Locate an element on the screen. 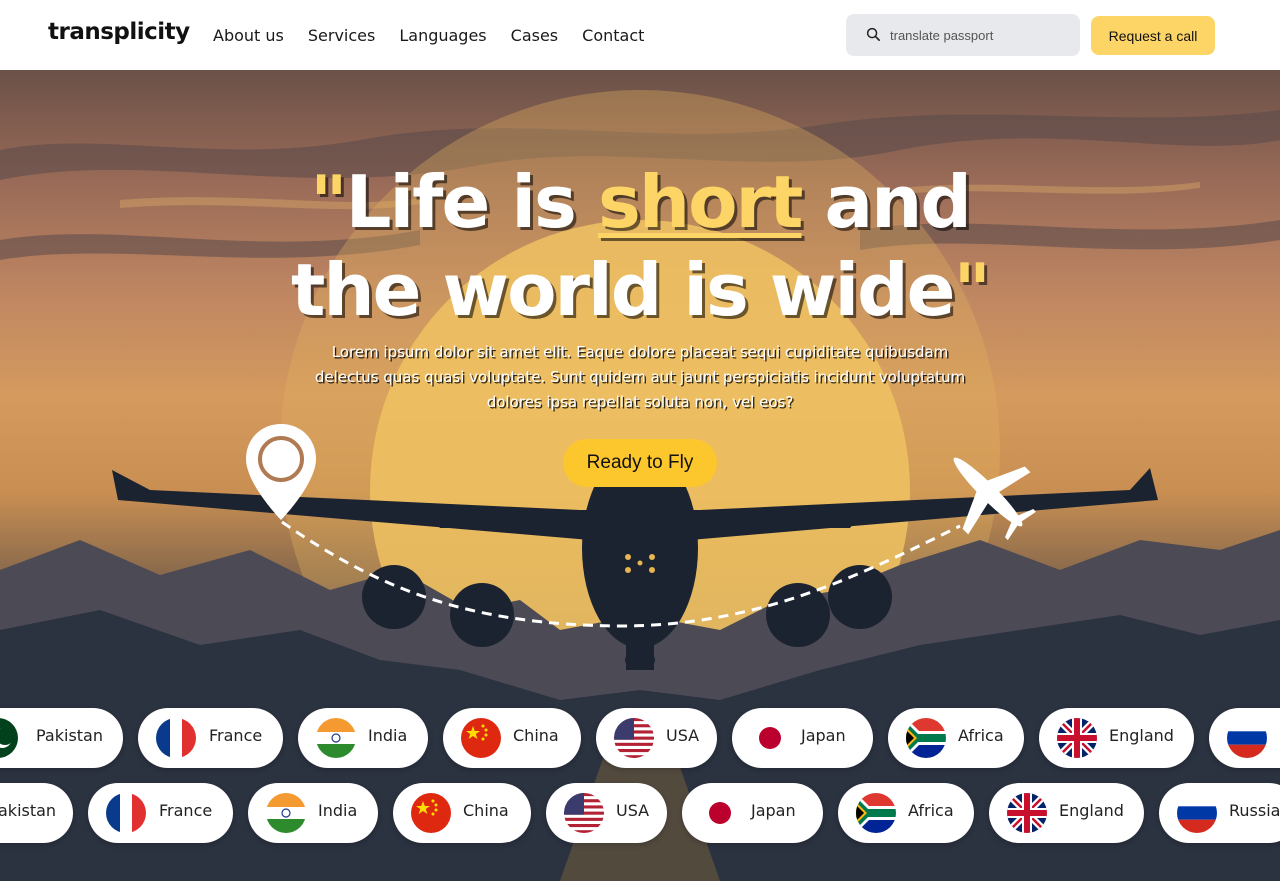 The image size is (1280, 881). ready-to-fly-button: Ready to Fly is located at coordinates (640, 463).